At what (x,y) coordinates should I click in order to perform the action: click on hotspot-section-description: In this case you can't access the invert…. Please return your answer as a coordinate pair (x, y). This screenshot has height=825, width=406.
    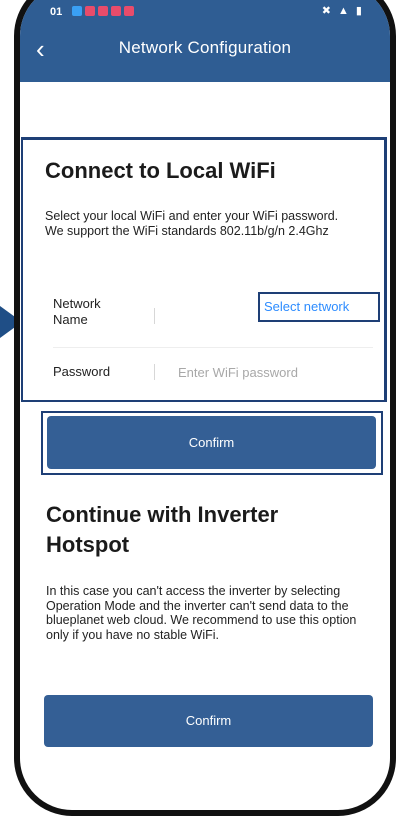
    Looking at the image, I should click on (201, 613).